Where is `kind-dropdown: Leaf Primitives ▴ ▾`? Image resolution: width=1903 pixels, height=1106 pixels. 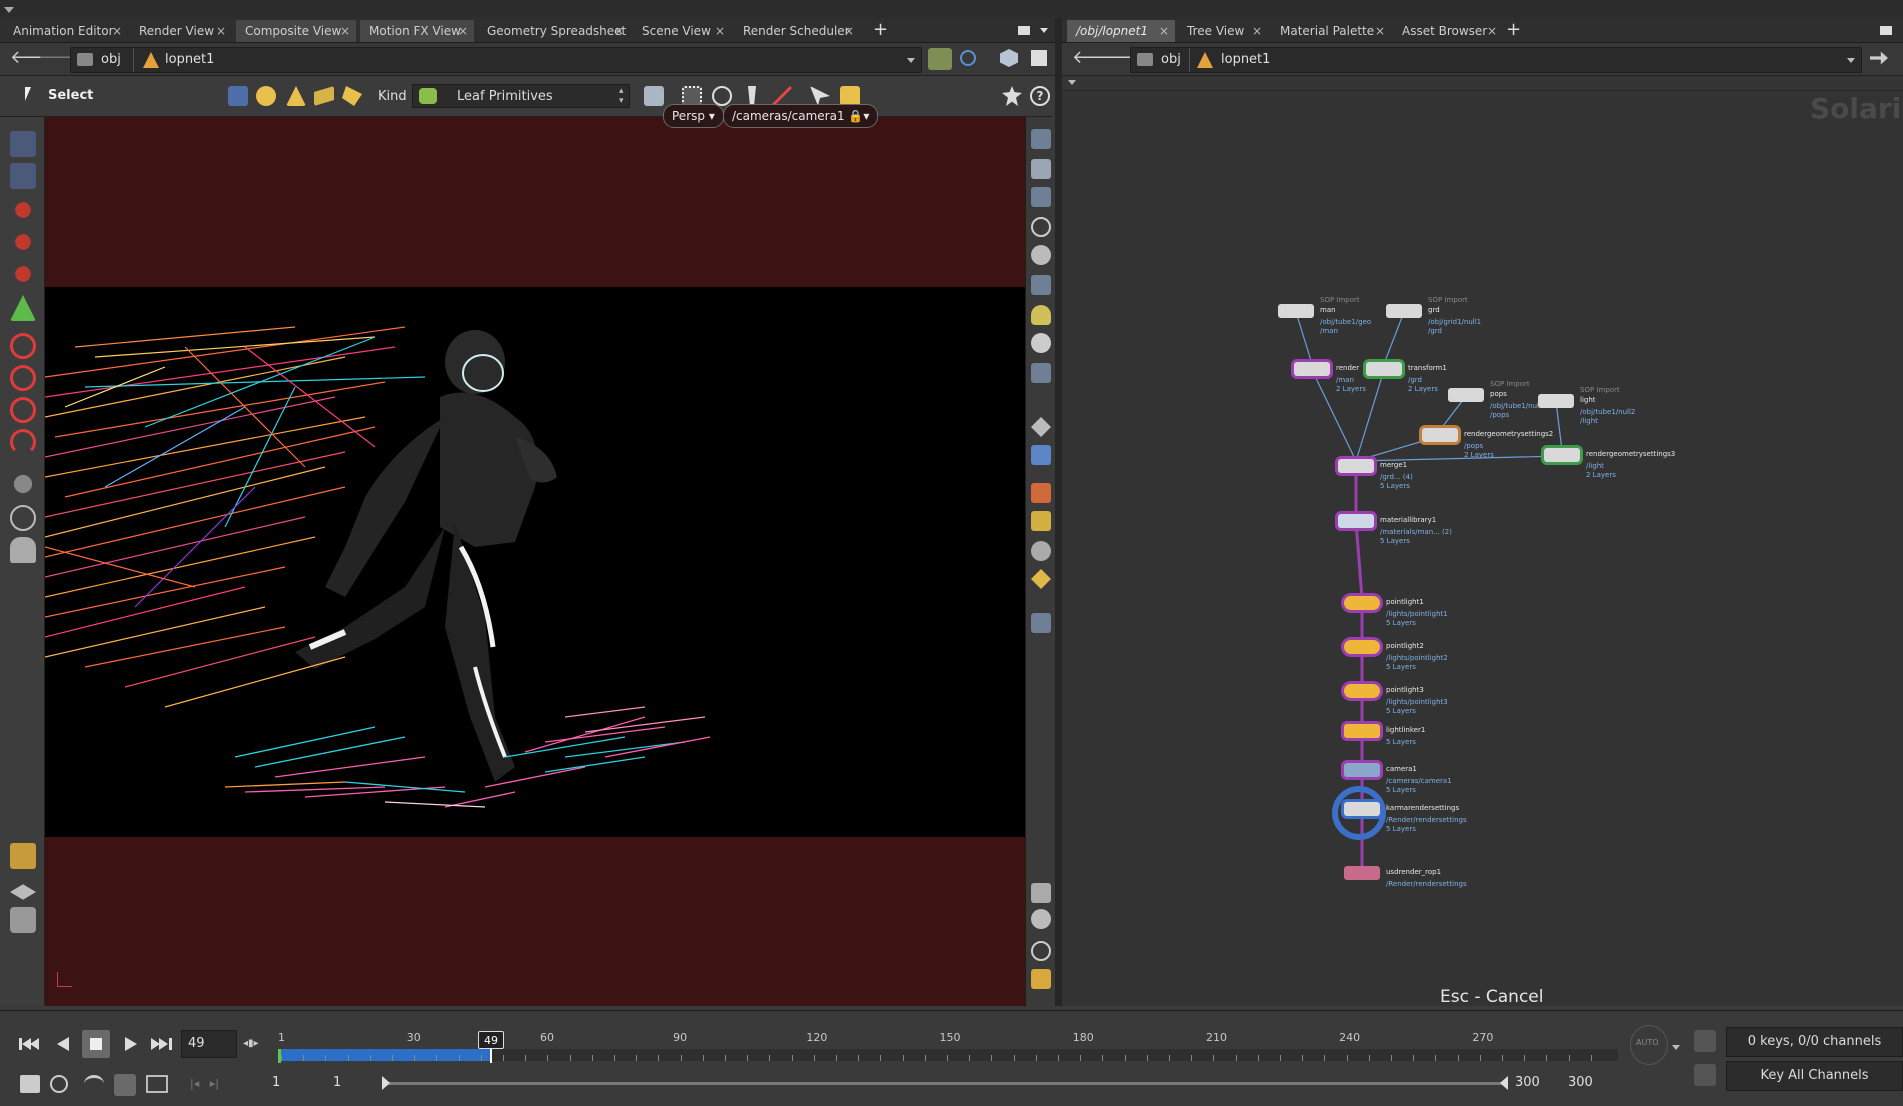 kind-dropdown: Leaf Primitives ▴ ▾ is located at coordinates (521, 96).